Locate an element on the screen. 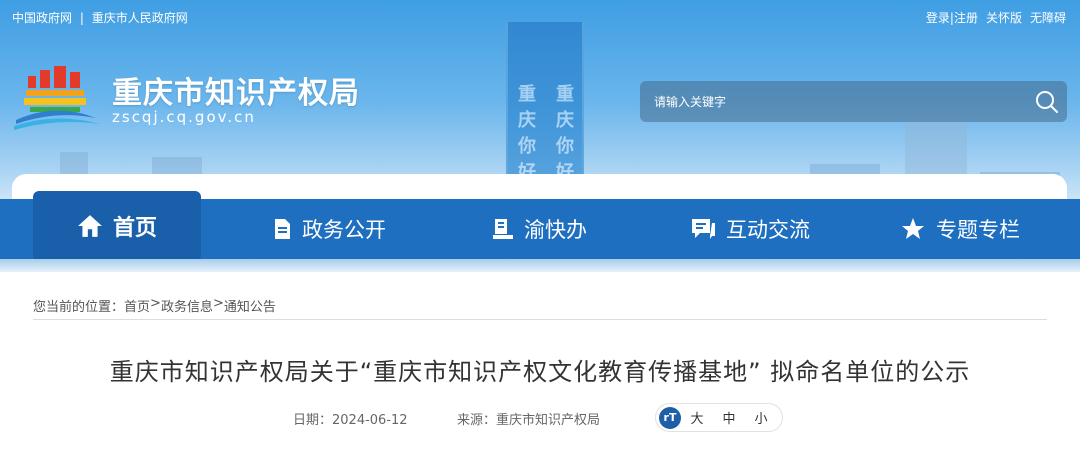 The width and height of the screenshot is (1080, 457). breadcrumb-gov-info: 政务信息 is located at coordinates (187, 305).